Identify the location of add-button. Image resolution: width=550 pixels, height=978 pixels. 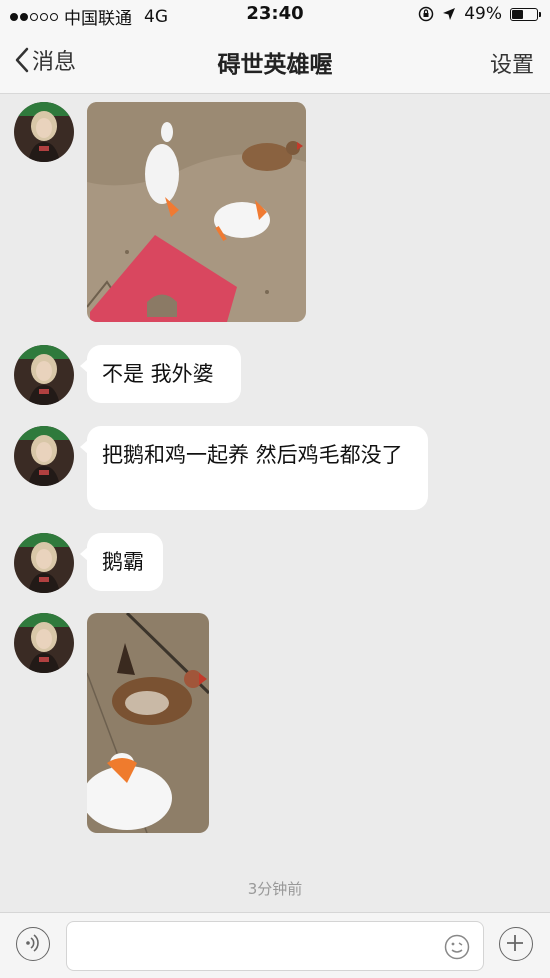
(516, 944).